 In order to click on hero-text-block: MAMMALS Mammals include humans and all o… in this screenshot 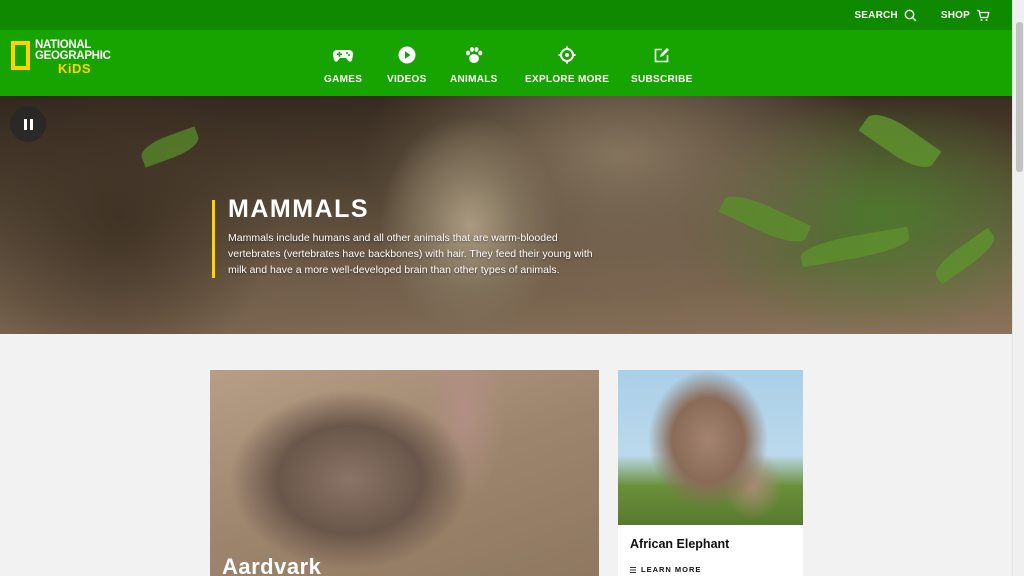, I will do `click(407, 236)`.